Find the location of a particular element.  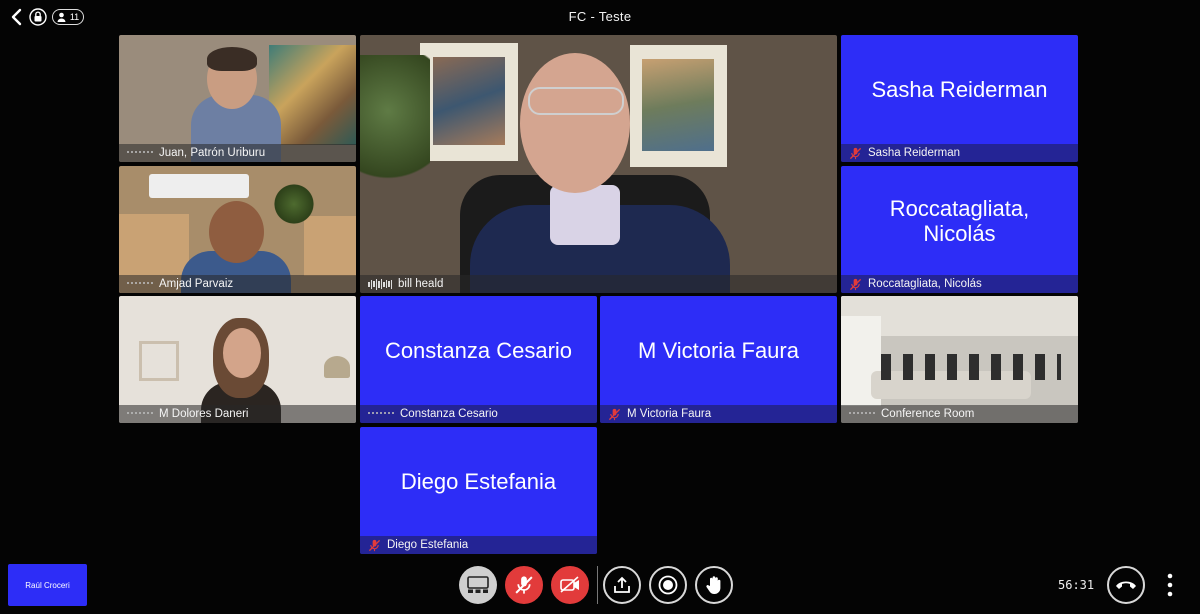

video-tile-conference-room: Conference Room is located at coordinates (959, 359).